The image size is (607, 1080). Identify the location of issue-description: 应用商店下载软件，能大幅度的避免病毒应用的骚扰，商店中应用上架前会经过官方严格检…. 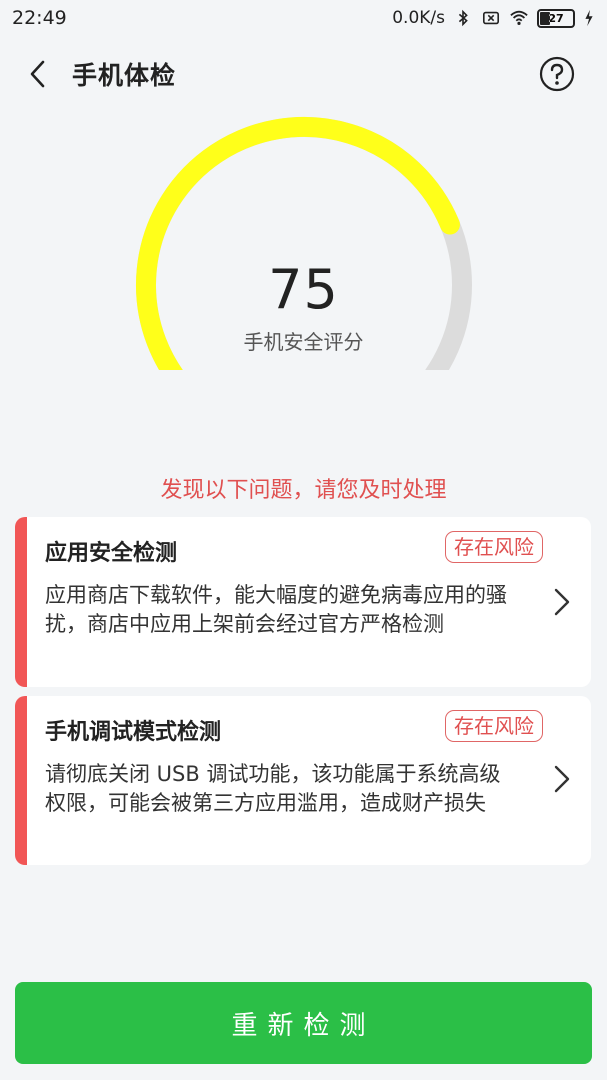
(276, 609).